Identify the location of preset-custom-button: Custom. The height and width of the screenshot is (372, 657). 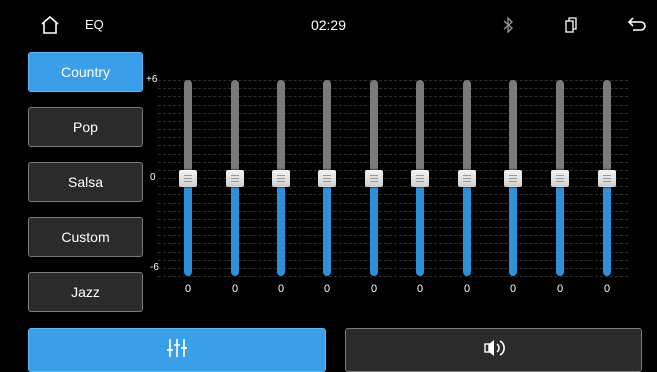
(85, 237).